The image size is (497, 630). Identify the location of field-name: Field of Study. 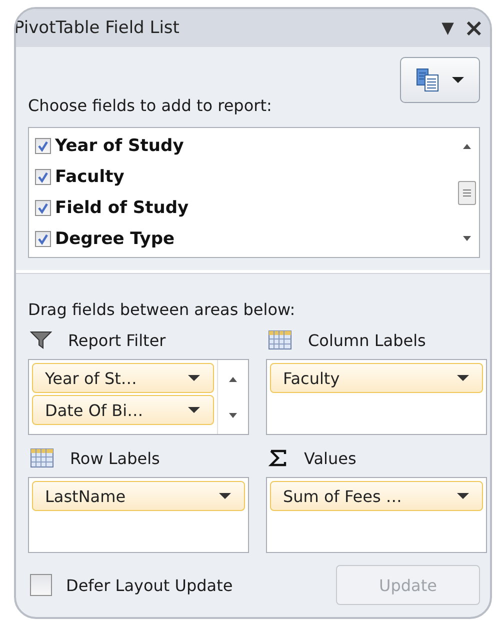
(122, 208).